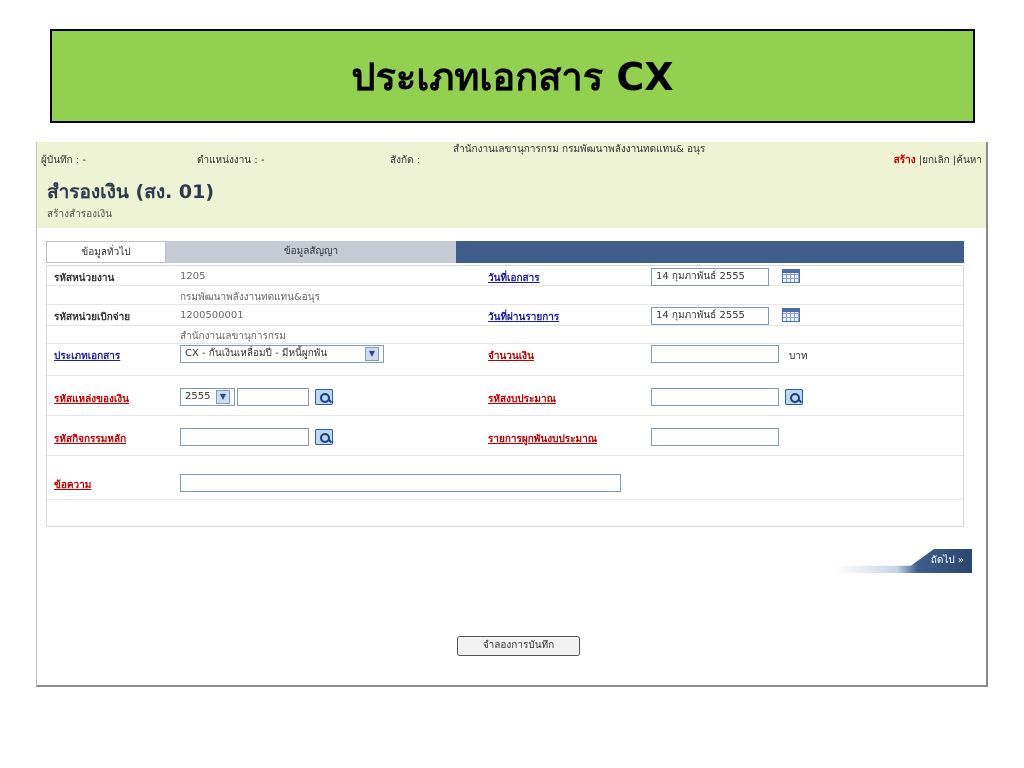 Image resolution: width=1024 pixels, height=768 pixels. What do you see at coordinates (91, 399) in the screenshot?
I see `fund-source-label: รหัสแหล่งของเงิน` at bounding box center [91, 399].